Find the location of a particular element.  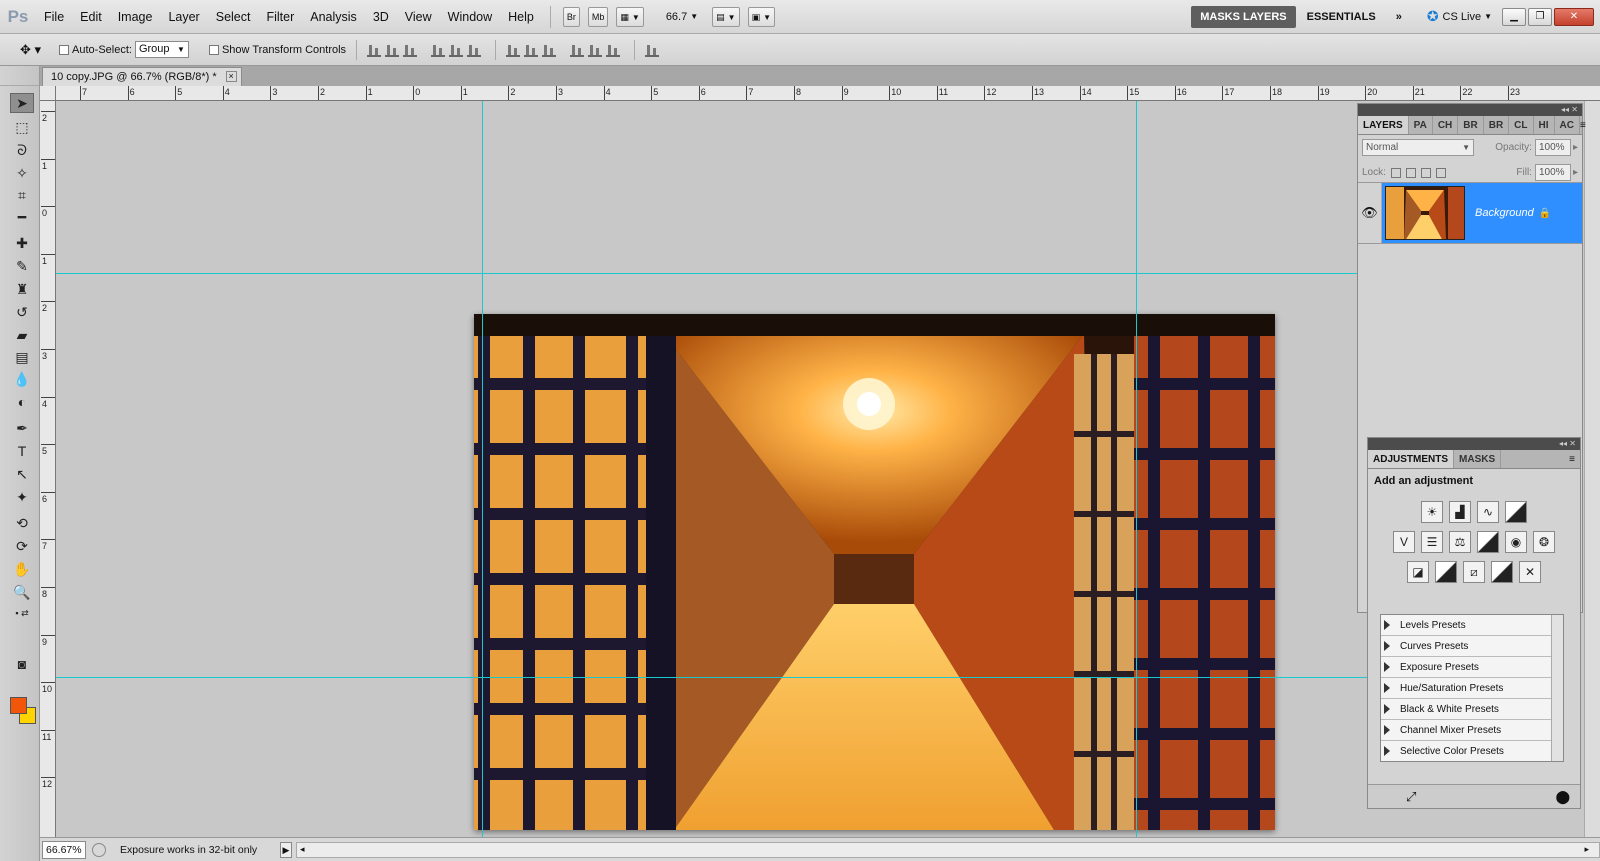

lock-position-icon is located at coordinates (1425, 172).